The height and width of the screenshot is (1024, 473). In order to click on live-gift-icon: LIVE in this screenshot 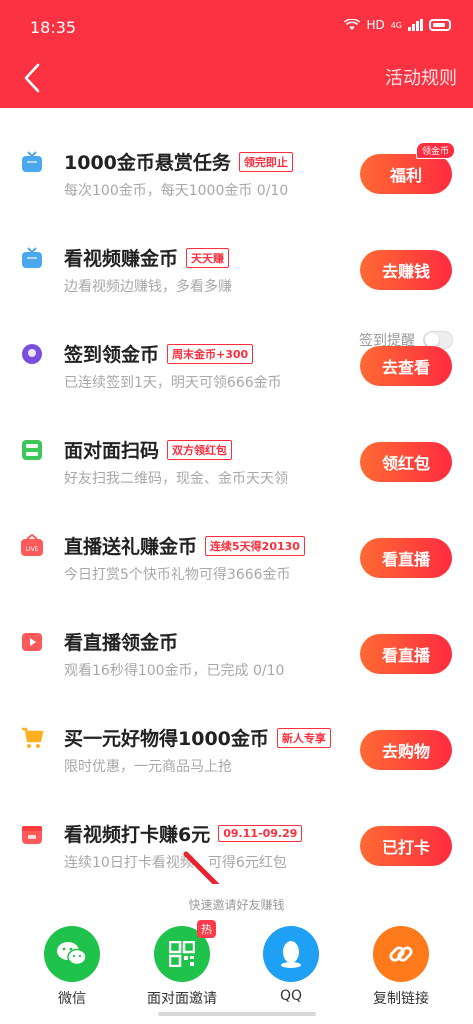, I will do `click(32, 545)`.